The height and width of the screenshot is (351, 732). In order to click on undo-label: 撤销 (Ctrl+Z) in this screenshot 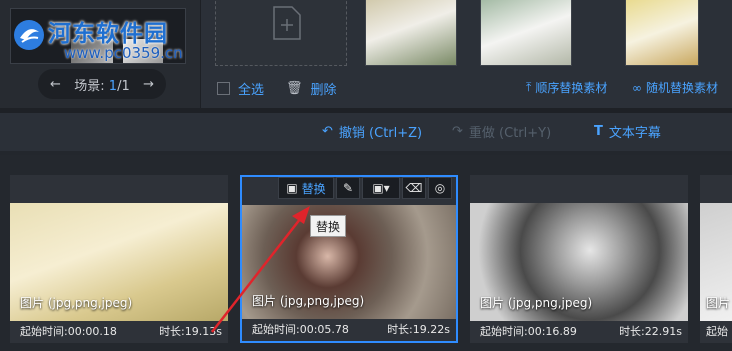, I will do `click(380, 133)`.